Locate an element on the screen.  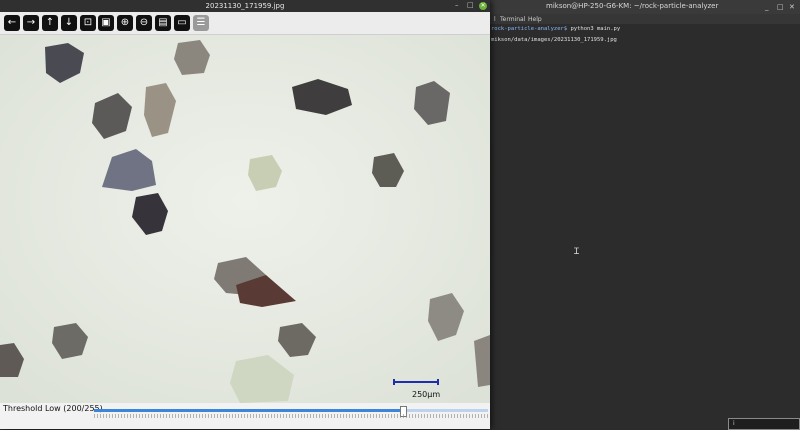
save-button: ▤ is located at coordinates (163, 23).